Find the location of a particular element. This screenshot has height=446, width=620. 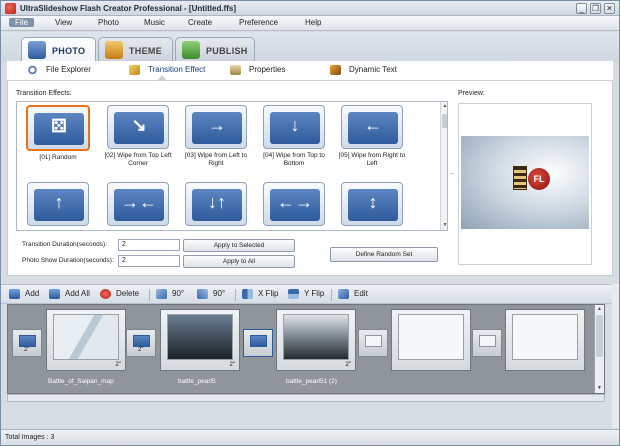

effect-item: →← is located at coordinates (138, 205).